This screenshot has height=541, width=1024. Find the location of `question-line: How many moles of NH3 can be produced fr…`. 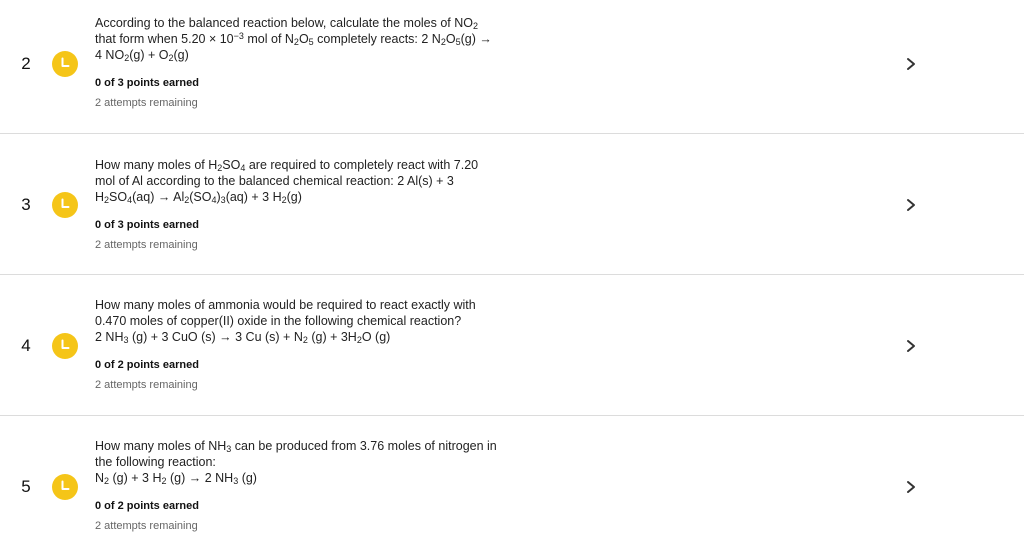

question-line: How many moles of NH3 can be produced fr… is located at coordinates (296, 446).